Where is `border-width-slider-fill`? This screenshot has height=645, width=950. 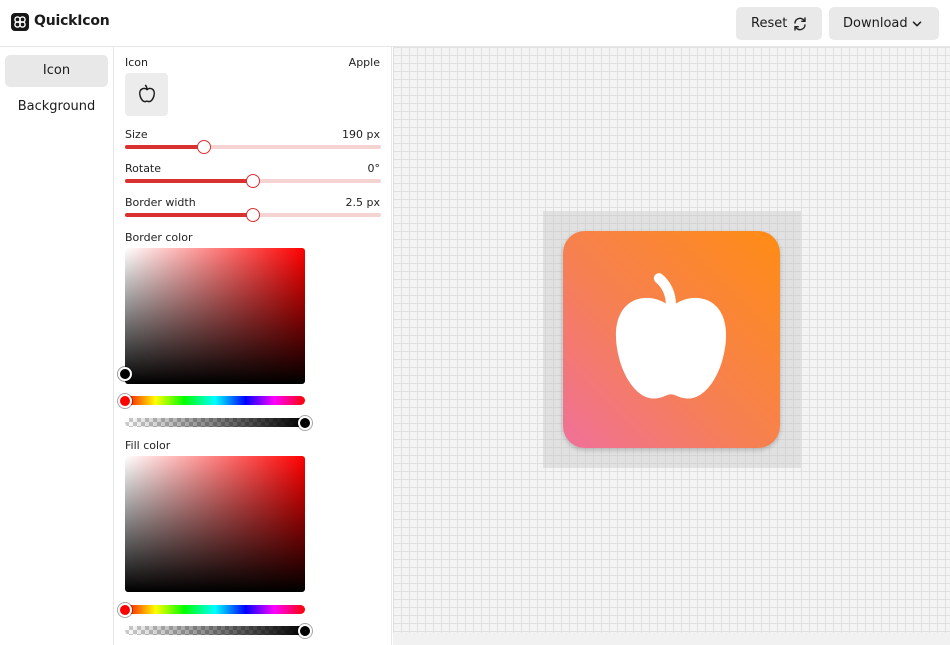
border-width-slider-fill is located at coordinates (189, 215).